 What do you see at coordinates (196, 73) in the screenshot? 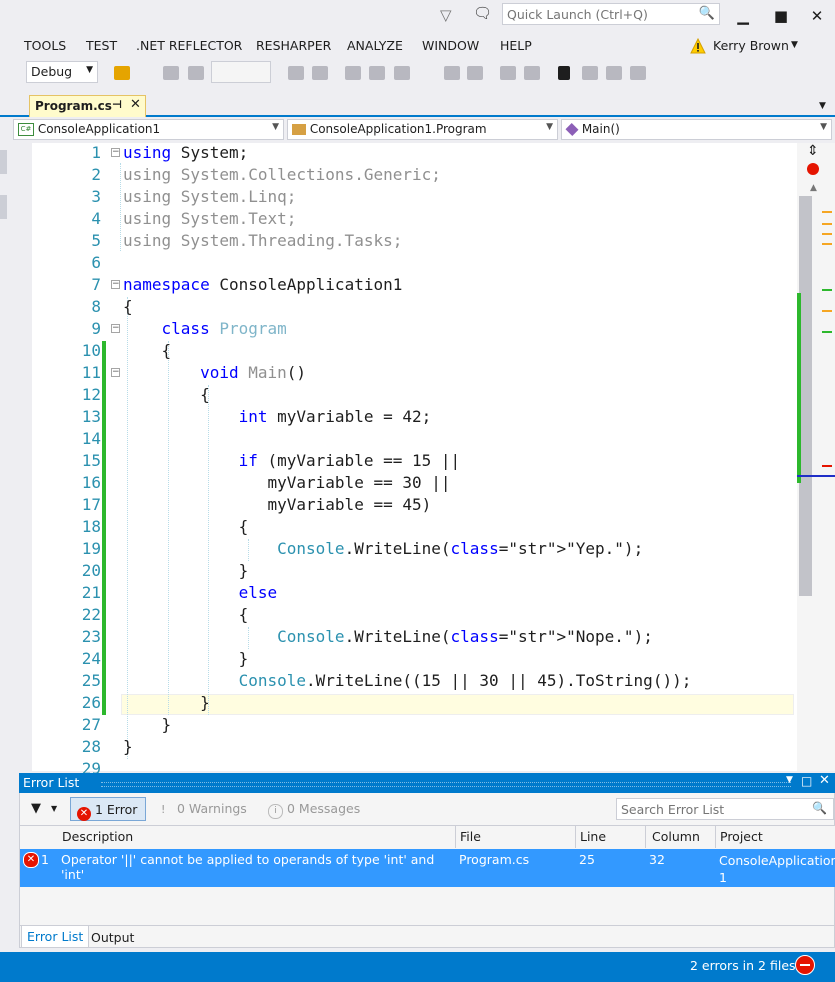
I see `zoom-out-icon` at bounding box center [196, 73].